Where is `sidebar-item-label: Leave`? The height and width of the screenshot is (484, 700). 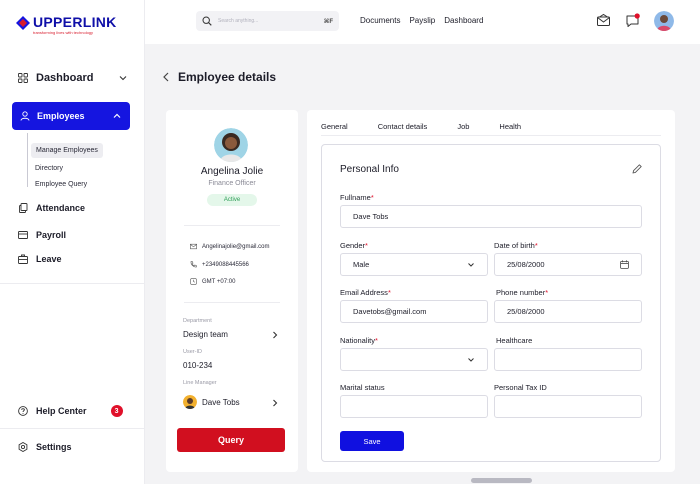
sidebar-item-label: Leave is located at coordinates (49, 259).